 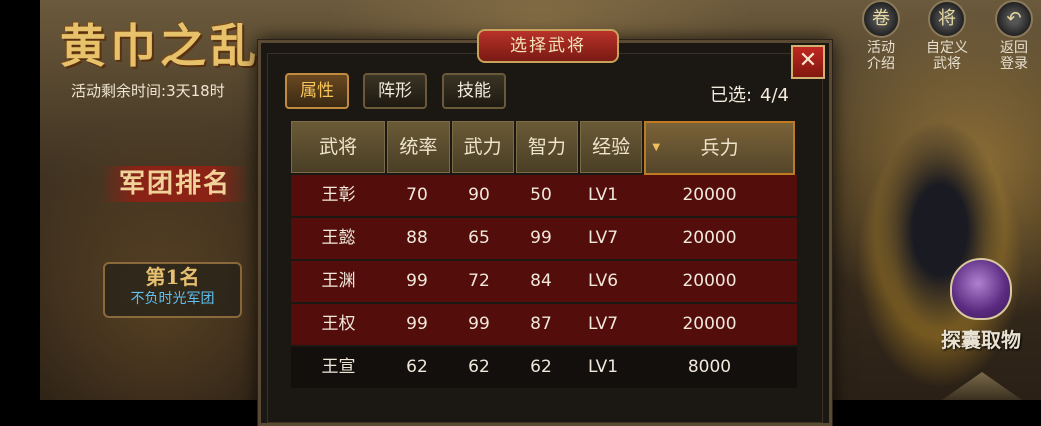 What do you see at coordinates (338, 238) in the screenshot?
I see `general-name: 王懿` at bounding box center [338, 238].